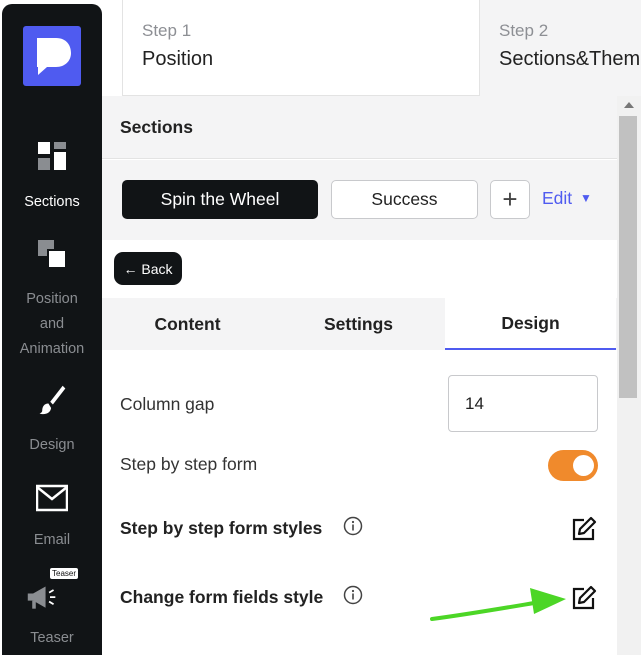  I want to click on sidebar-item-label-line: Animation, so click(52, 349).